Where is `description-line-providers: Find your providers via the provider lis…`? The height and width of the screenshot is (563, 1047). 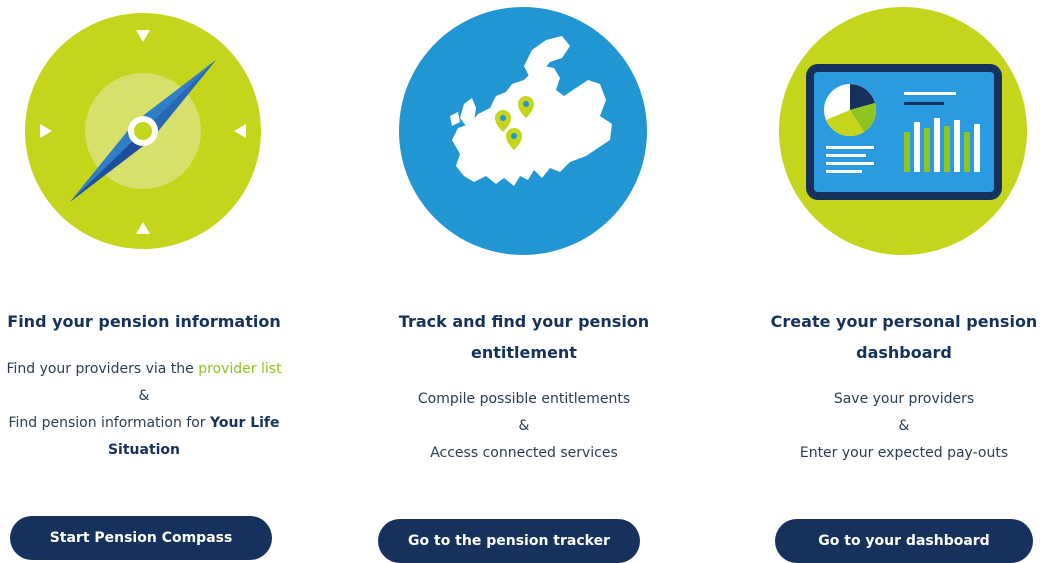 description-line-providers: Find your providers via the provider lis… is located at coordinates (147, 369).